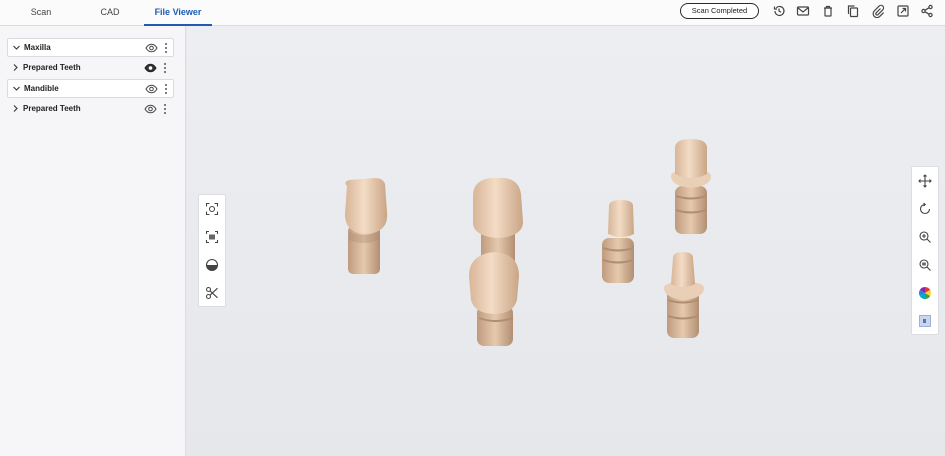  What do you see at coordinates (719, 11) in the screenshot?
I see `scan-status-badge: Scan Completed` at bounding box center [719, 11].